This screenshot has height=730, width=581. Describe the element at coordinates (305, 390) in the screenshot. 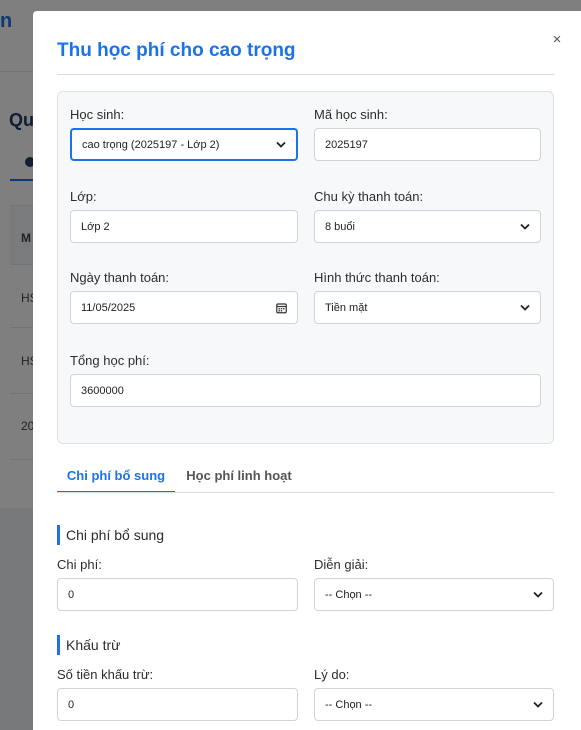

I see `total-fee-input: 3600000` at that location.